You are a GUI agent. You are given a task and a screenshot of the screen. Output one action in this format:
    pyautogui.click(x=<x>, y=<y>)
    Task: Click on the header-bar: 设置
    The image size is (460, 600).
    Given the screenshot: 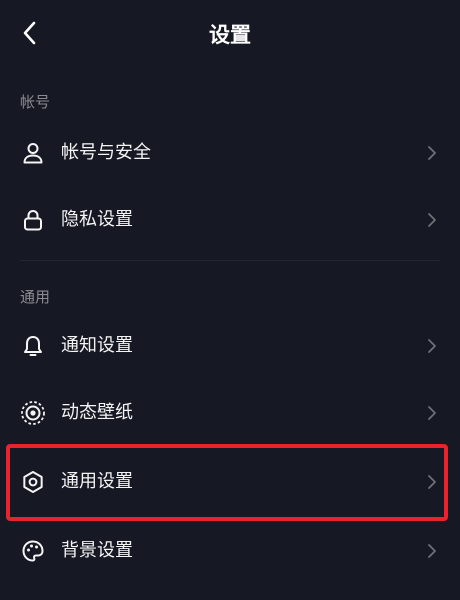 What is the action you would take?
    pyautogui.click(x=230, y=35)
    